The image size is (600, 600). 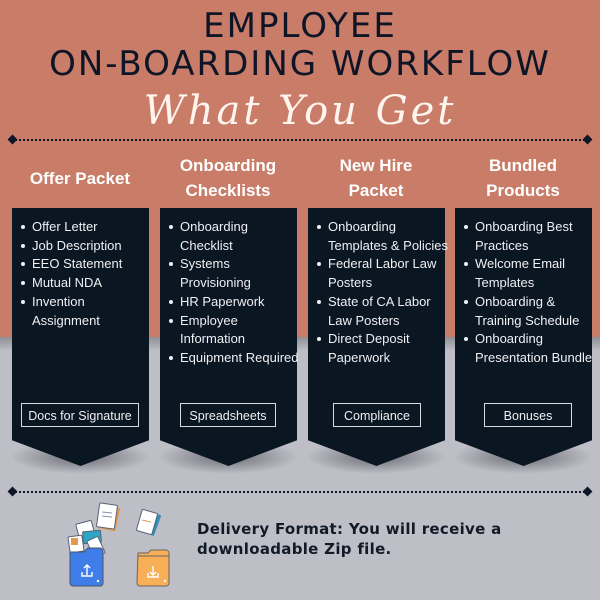 I want to click on delivery-line-1: Delivery Format: You will receive a, so click(x=349, y=529).